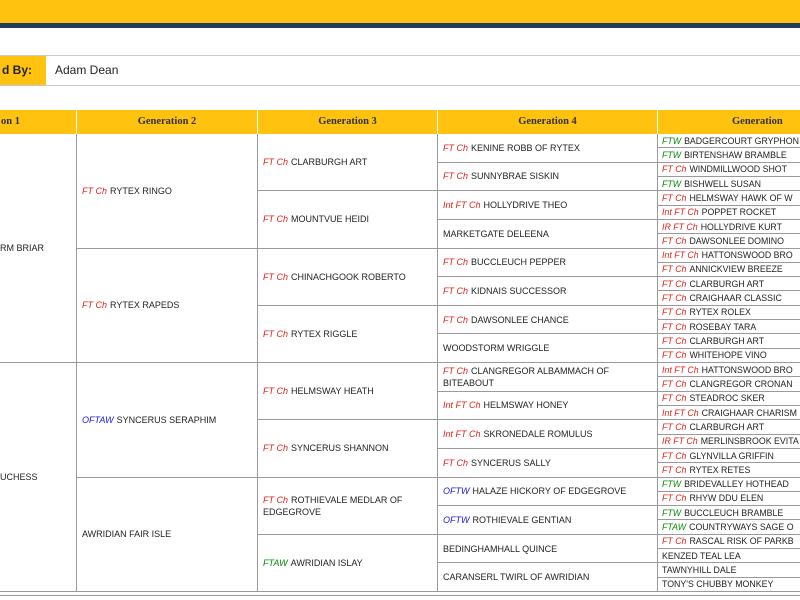 The image size is (800, 600). What do you see at coordinates (722, 184) in the screenshot?
I see `dog-name: BISHWELL SUSAN` at bounding box center [722, 184].